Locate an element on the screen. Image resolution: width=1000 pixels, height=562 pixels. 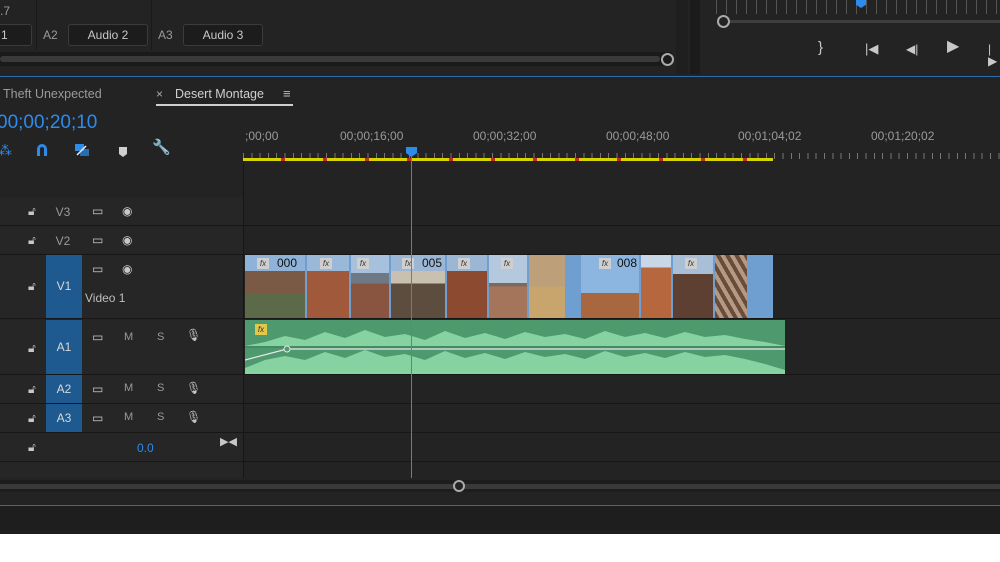
ruler-label: 00;01;20;02 is located at coordinates (903, 136).